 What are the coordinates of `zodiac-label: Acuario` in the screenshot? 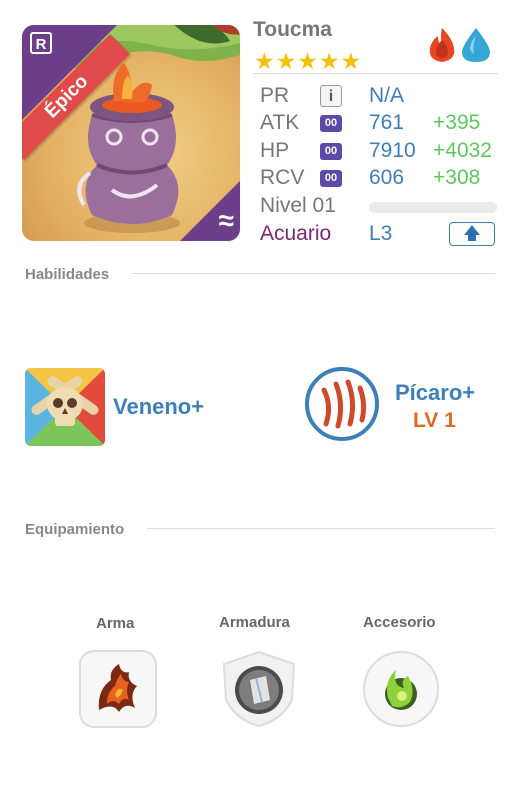 It's located at (296, 233).